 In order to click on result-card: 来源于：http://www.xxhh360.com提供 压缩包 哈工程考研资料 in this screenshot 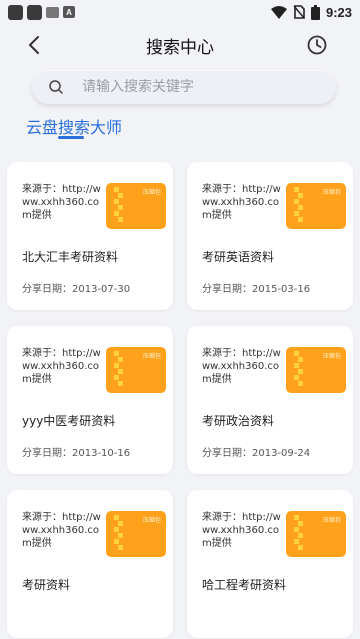, I will do `click(270, 564)`.